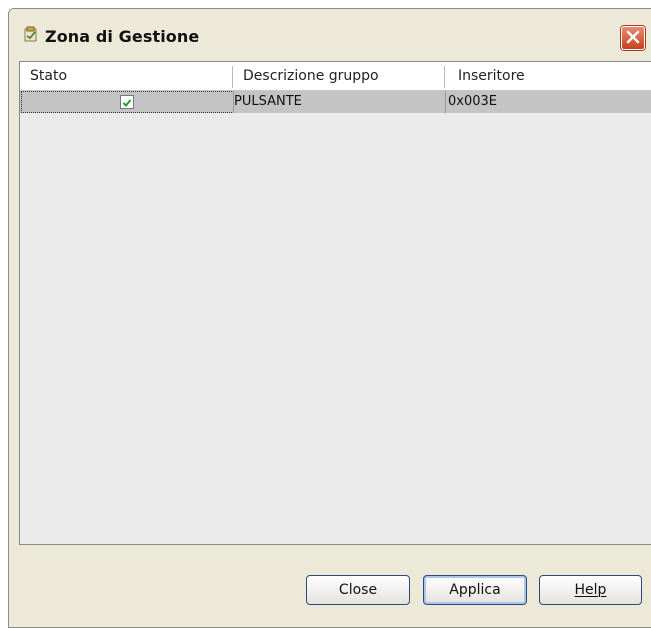 This screenshot has width=651, height=628. What do you see at coordinates (31, 34) in the screenshot?
I see `window-app-icon` at bounding box center [31, 34].